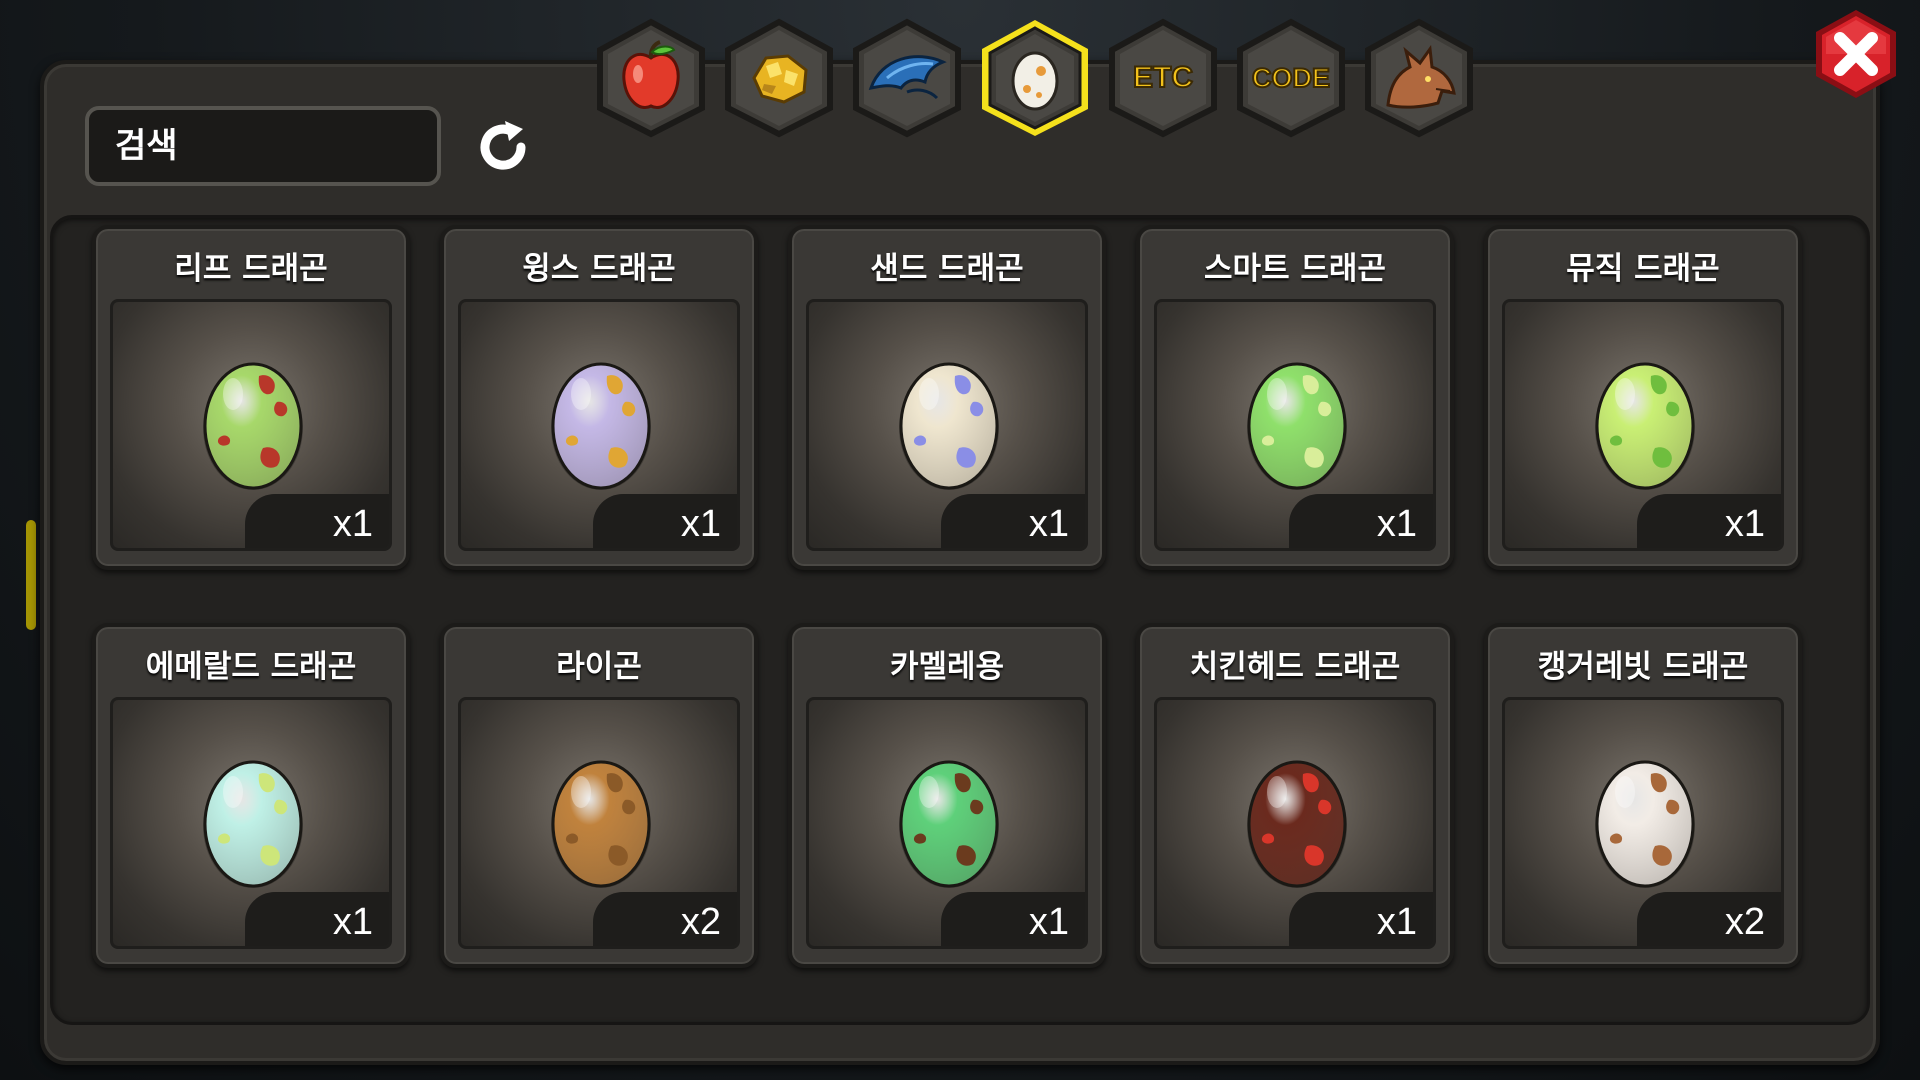  I want to click on item-name: 캥거레빗 드래곤, so click(1643, 667).